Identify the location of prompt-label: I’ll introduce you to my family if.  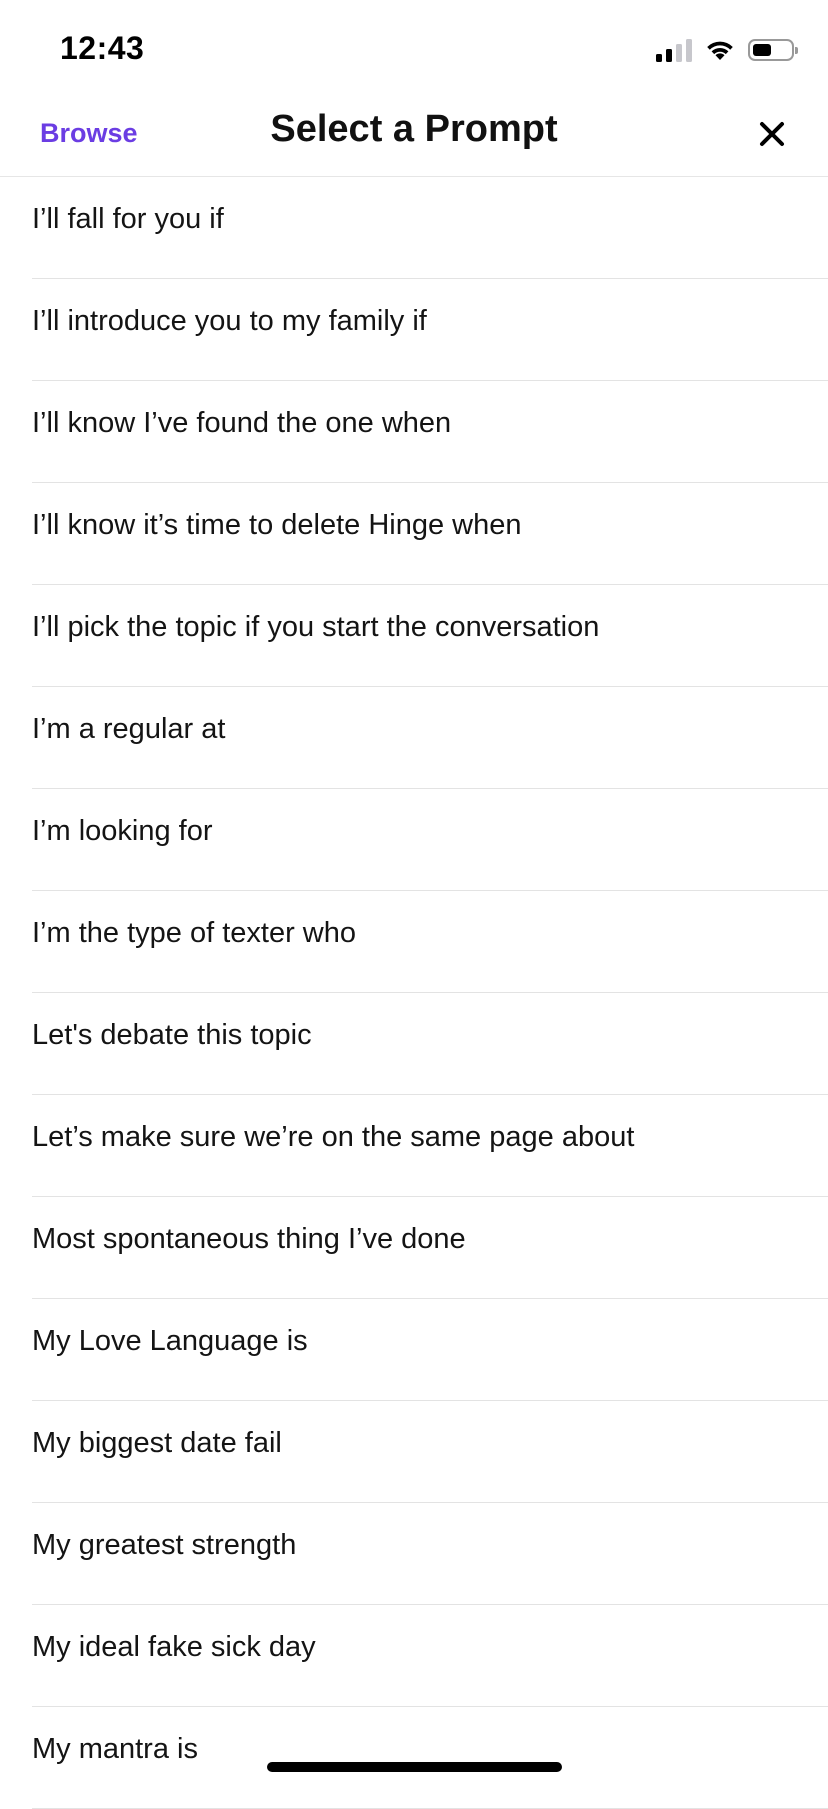
(229, 321).